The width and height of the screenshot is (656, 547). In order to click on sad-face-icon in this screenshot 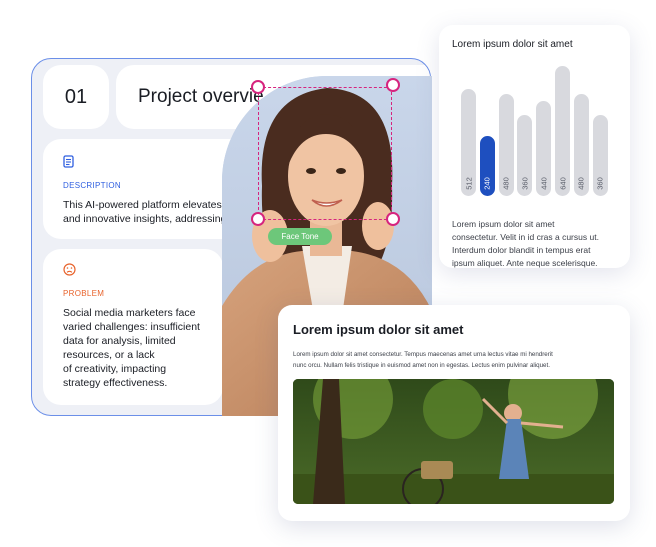, I will do `click(69, 269)`.